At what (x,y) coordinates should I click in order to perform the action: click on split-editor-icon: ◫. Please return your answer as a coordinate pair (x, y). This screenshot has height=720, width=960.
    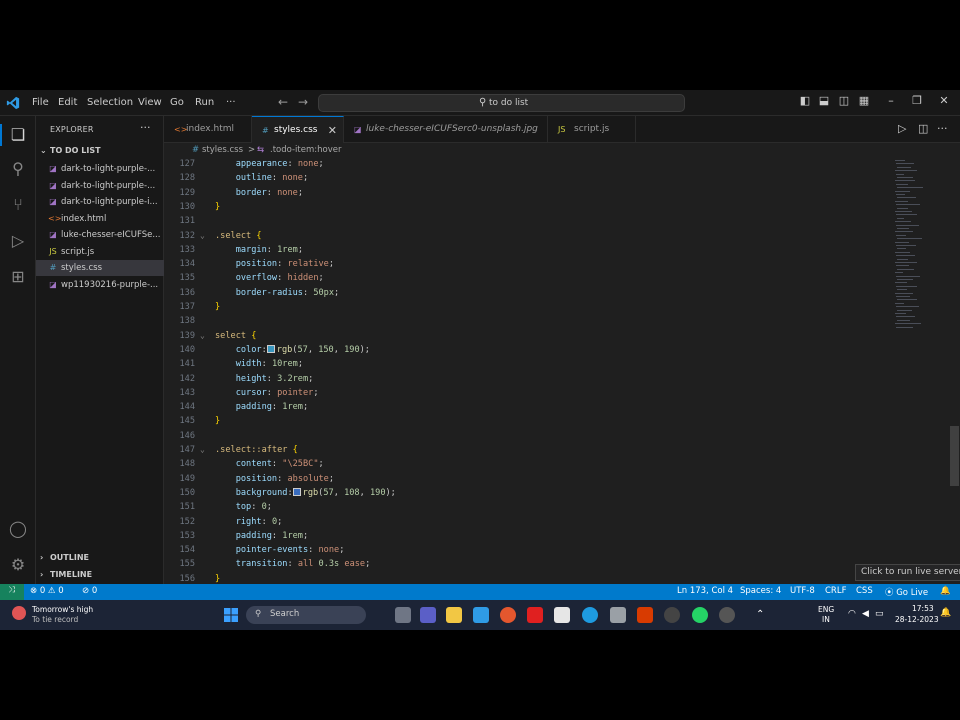
    Looking at the image, I should click on (923, 128).